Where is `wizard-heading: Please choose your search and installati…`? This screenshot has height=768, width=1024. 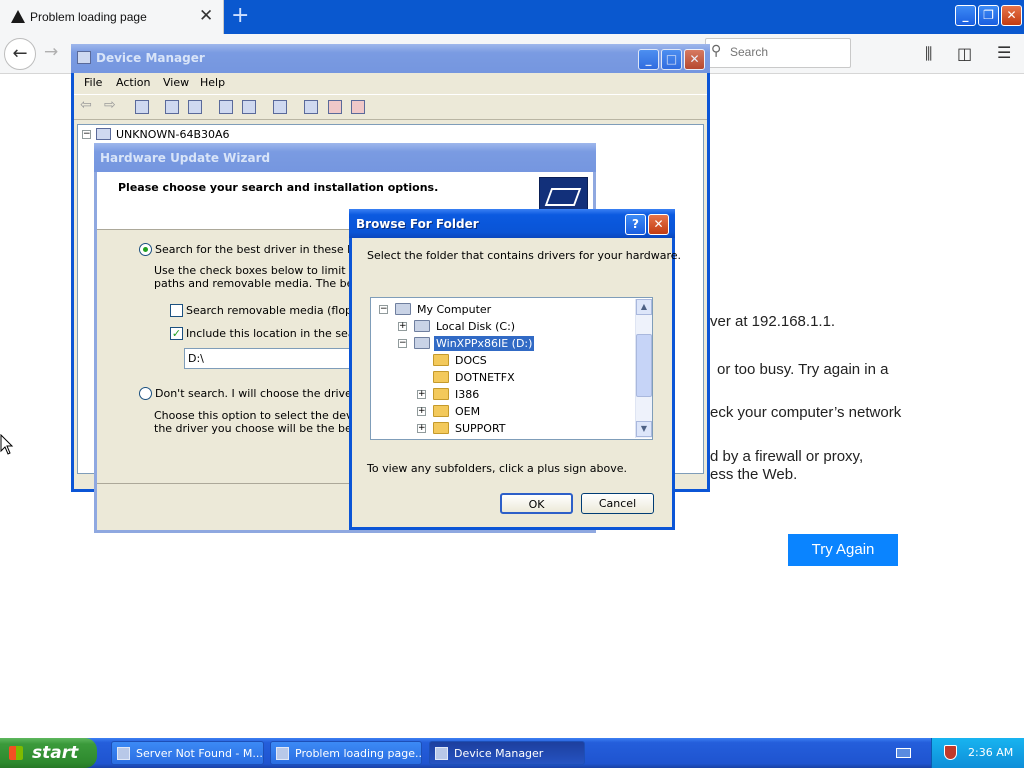
wizard-heading: Please choose your search and installati… is located at coordinates (278, 187).